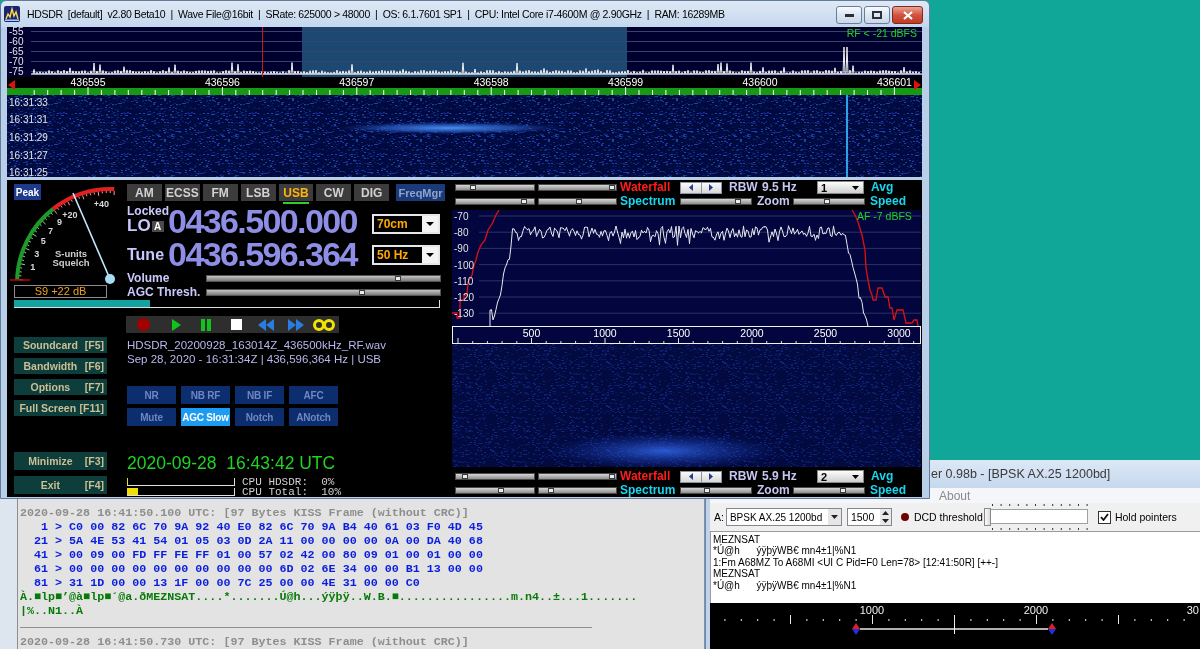  Describe the element at coordinates (877, 15) in the screenshot. I see `maximize-button` at that location.